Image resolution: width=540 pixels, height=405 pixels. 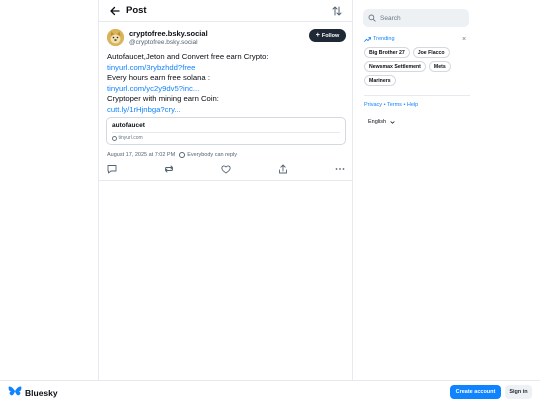 I want to click on author-display-name: cryptofree.bsky.social, so click(x=168, y=33).